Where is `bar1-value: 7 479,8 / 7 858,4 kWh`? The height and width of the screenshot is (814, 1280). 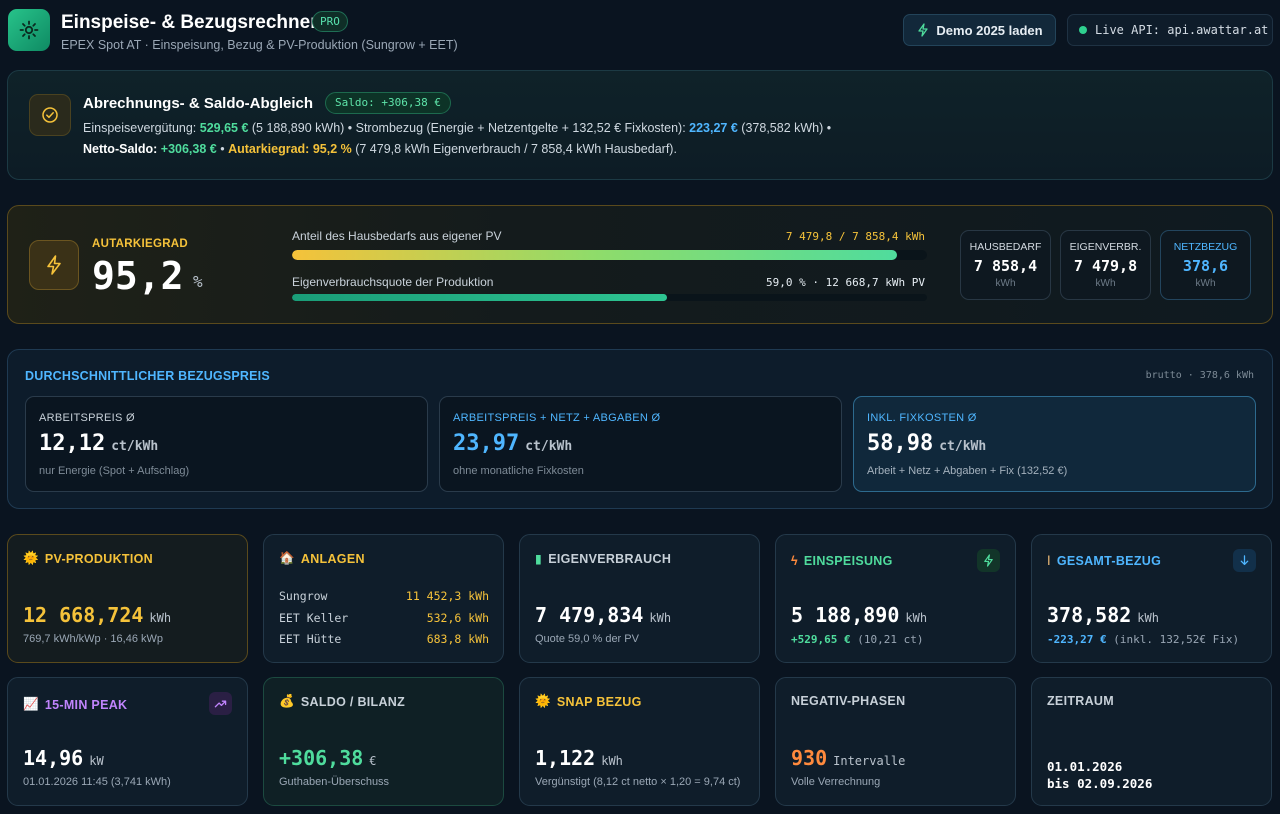 bar1-value: 7 479,8 / 7 858,4 kWh is located at coordinates (855, 236).